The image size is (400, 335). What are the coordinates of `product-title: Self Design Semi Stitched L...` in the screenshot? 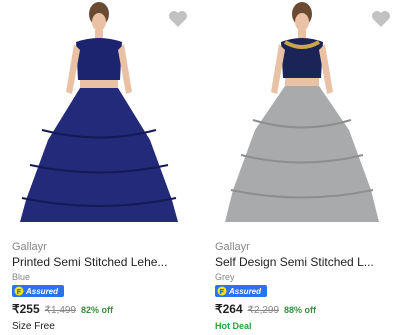 It's located at (305, 262).